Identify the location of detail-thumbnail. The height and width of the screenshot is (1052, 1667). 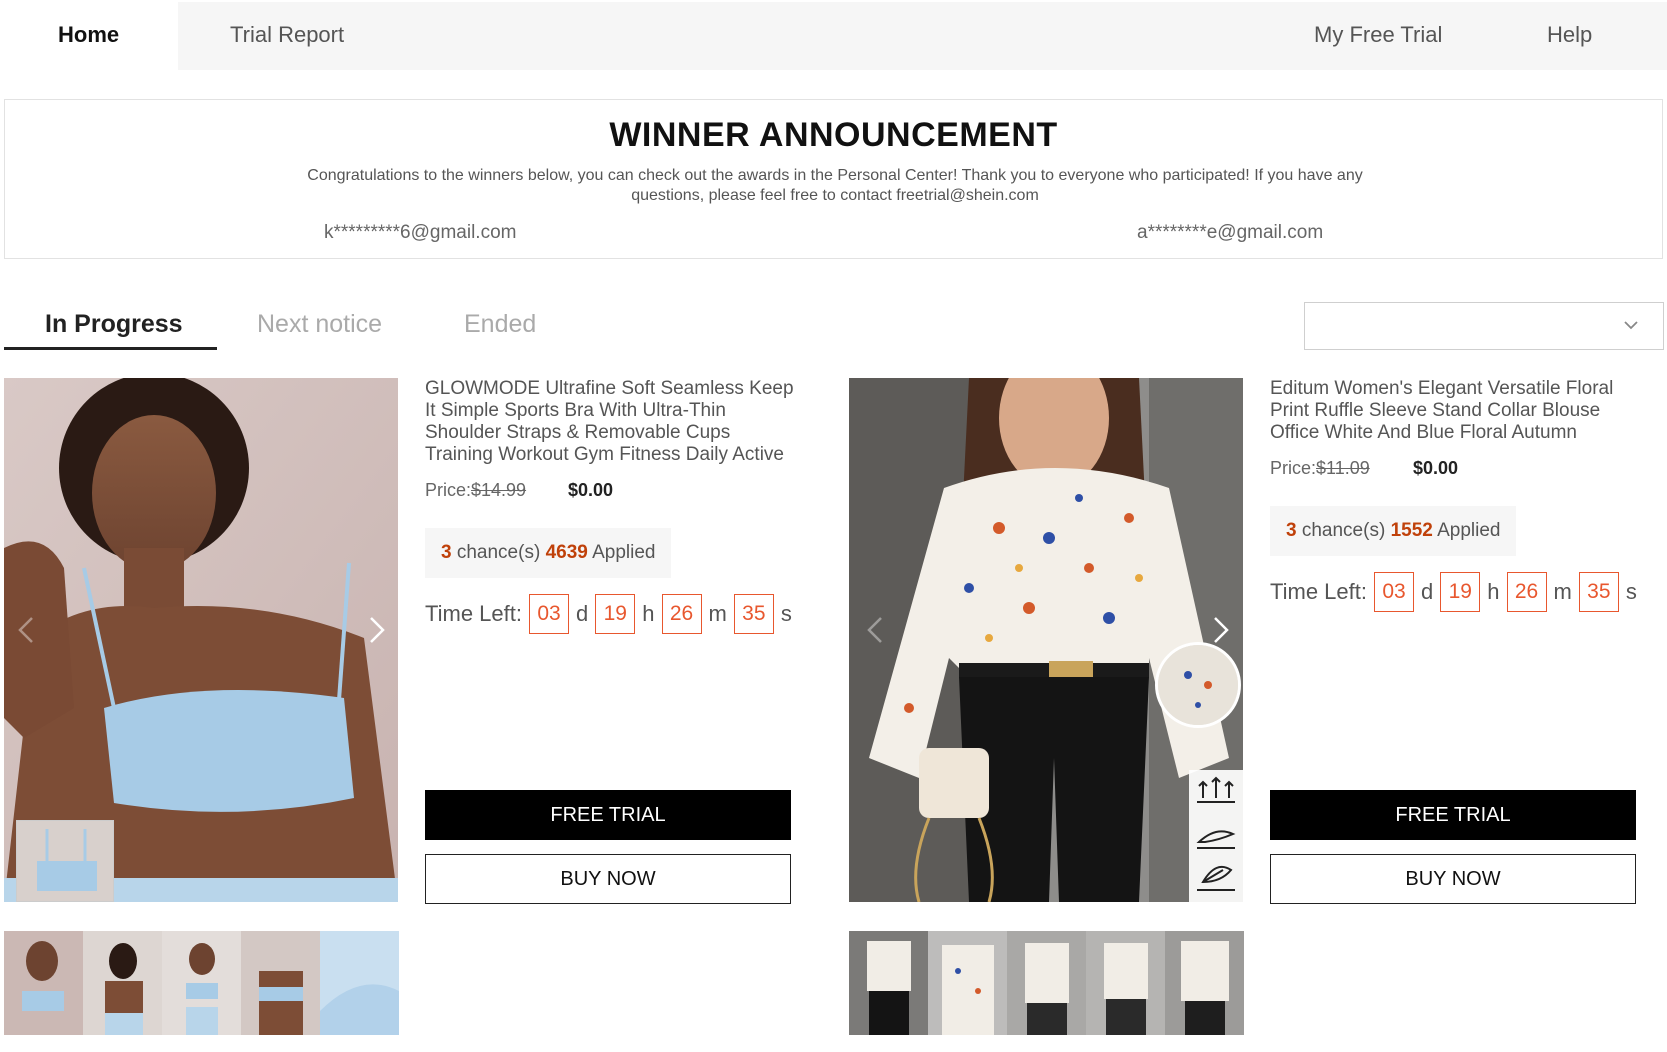
(1198, 685).